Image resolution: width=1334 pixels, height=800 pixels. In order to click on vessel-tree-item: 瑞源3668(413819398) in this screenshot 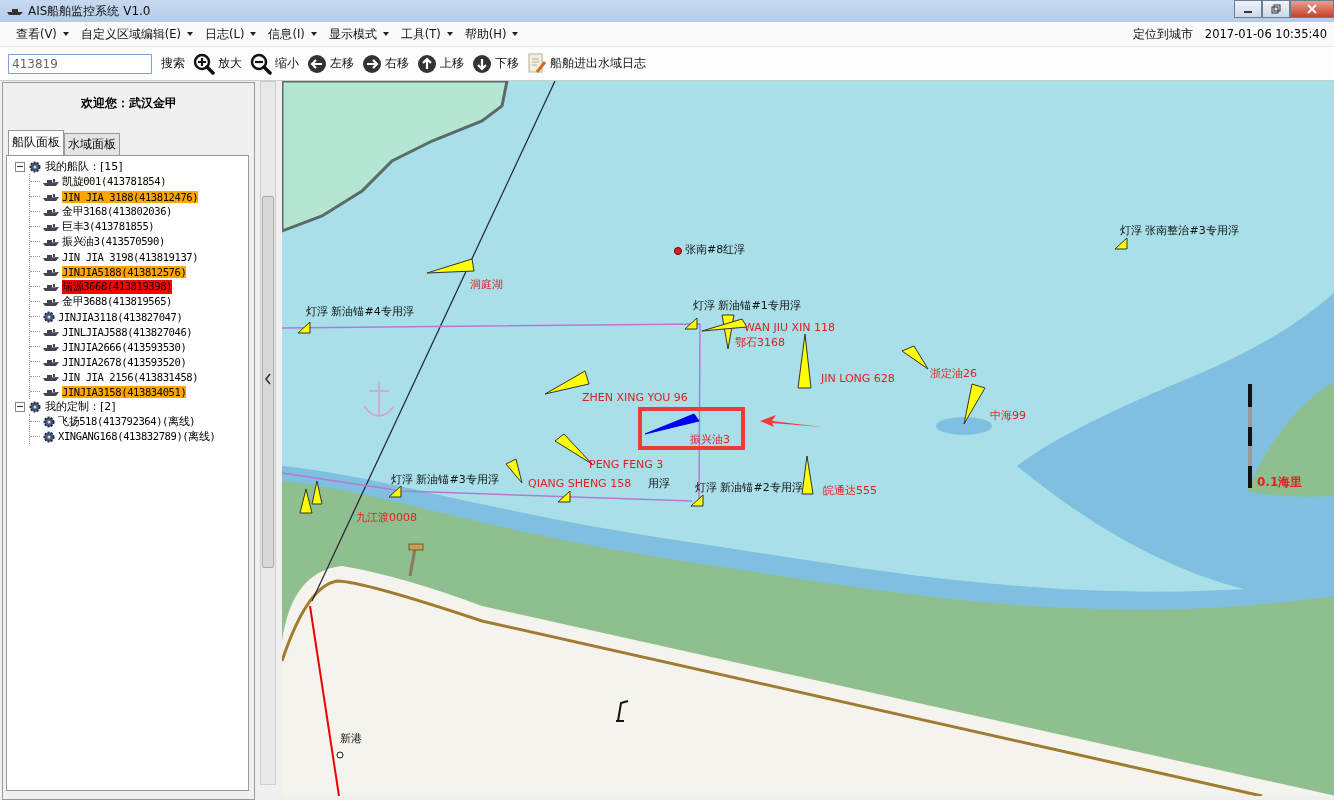, I will do `click(117, 286)`.